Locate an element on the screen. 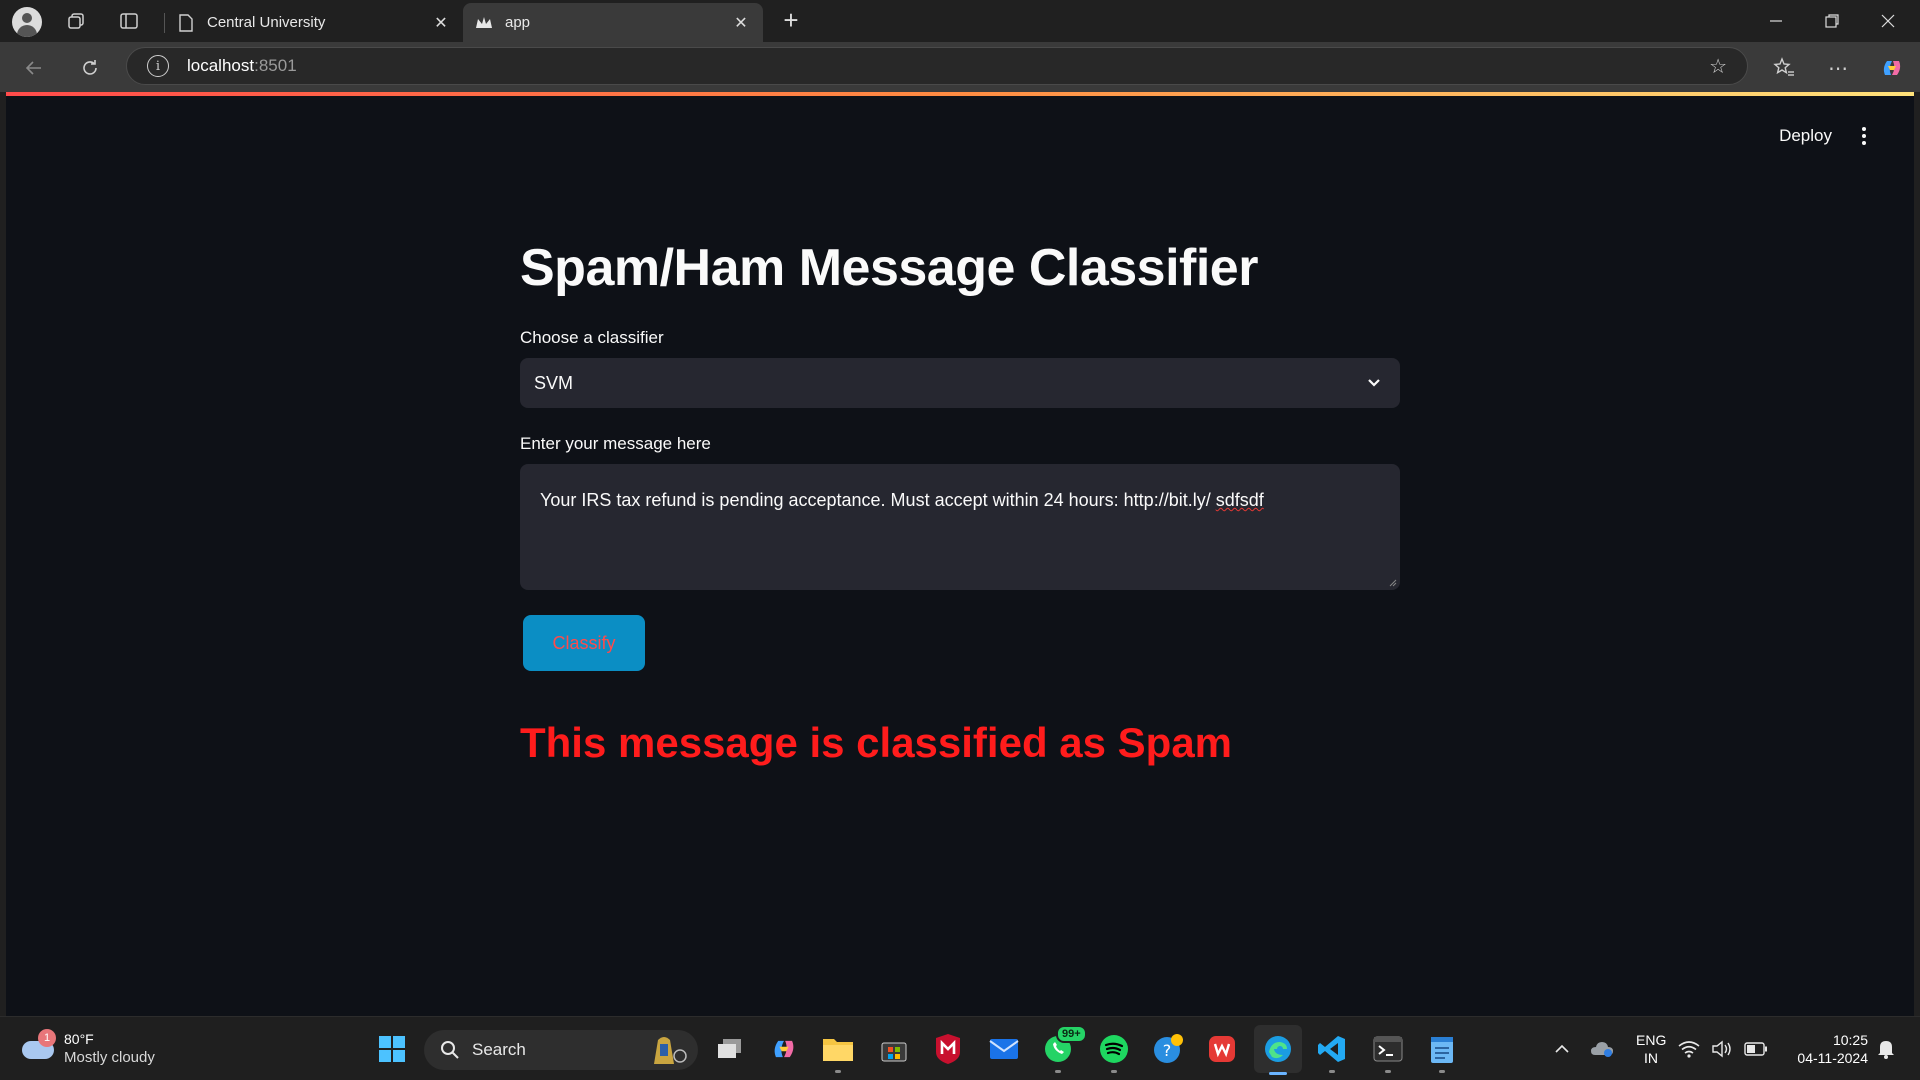  weather-widget: 1 80°F Mostly cloudy is located at coordinates (120, 1049).